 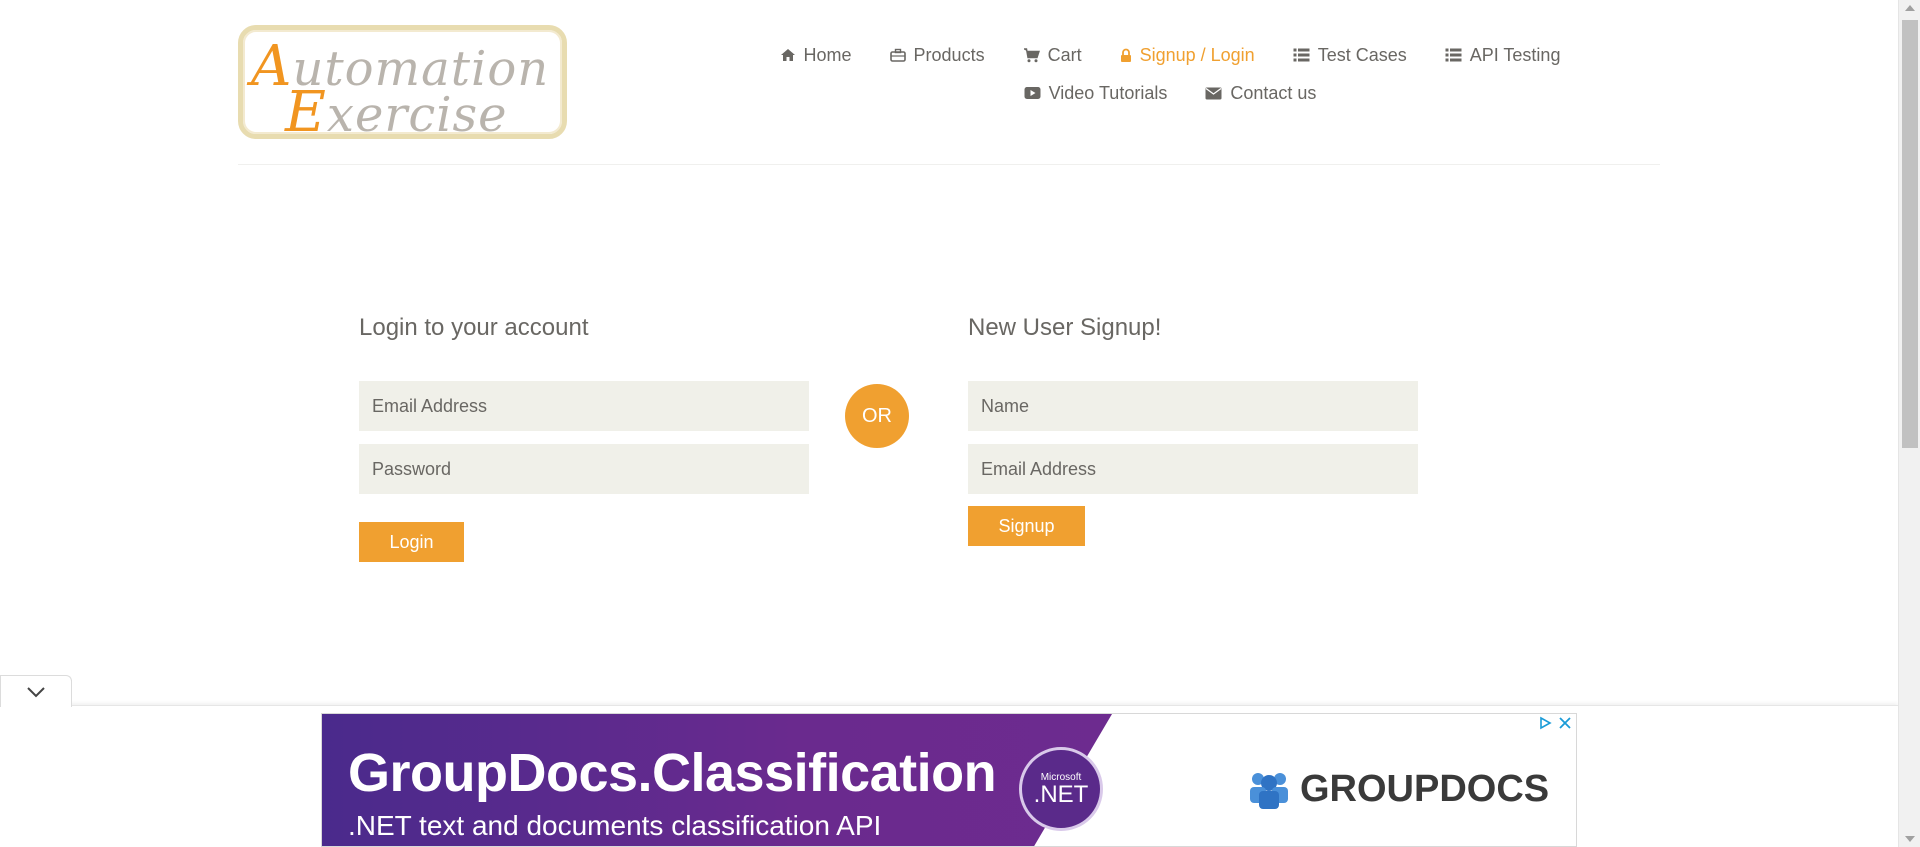 I want to click on envelope-icon, so click(x=1213, y=93).